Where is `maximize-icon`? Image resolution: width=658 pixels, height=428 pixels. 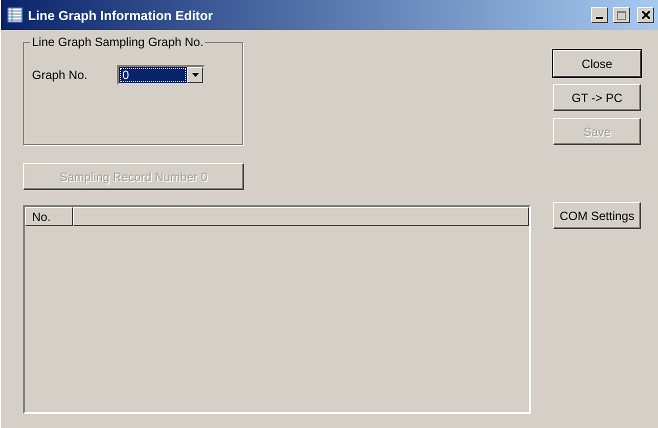 maximize-icon is located at coordinates (621, 15).